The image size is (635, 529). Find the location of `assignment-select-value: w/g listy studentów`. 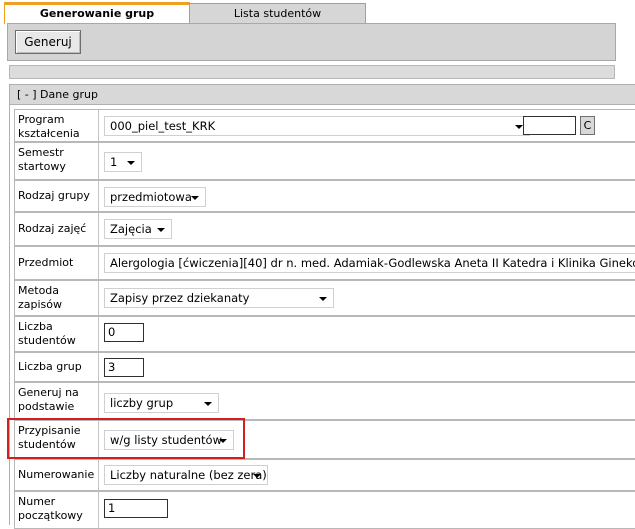

assignment-select-value: w/g listy studentów is located at coordinates (166, 440).